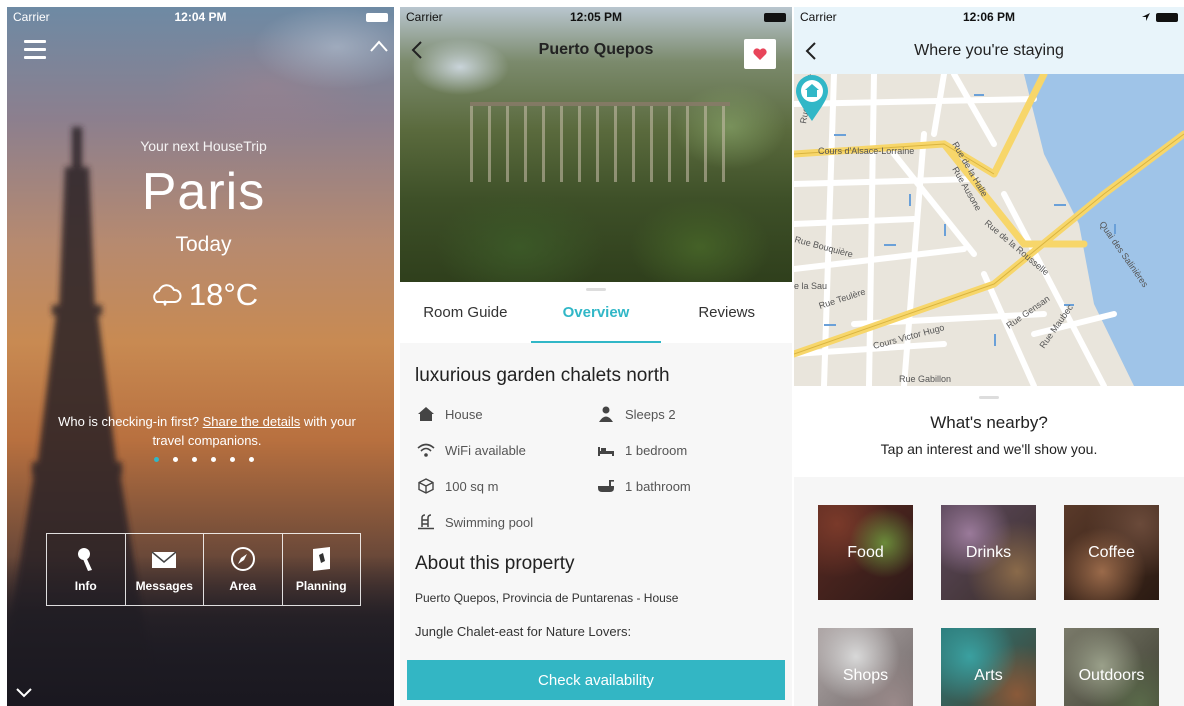 The height and width of the screenshot is (706, 1184). I want to click on page-title: Where you're staying, so click(989, 50).